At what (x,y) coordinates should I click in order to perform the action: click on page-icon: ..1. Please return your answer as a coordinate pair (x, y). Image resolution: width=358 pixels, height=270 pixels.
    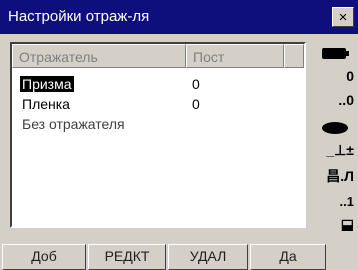
    Looking at the image, I should click on (335, 205).